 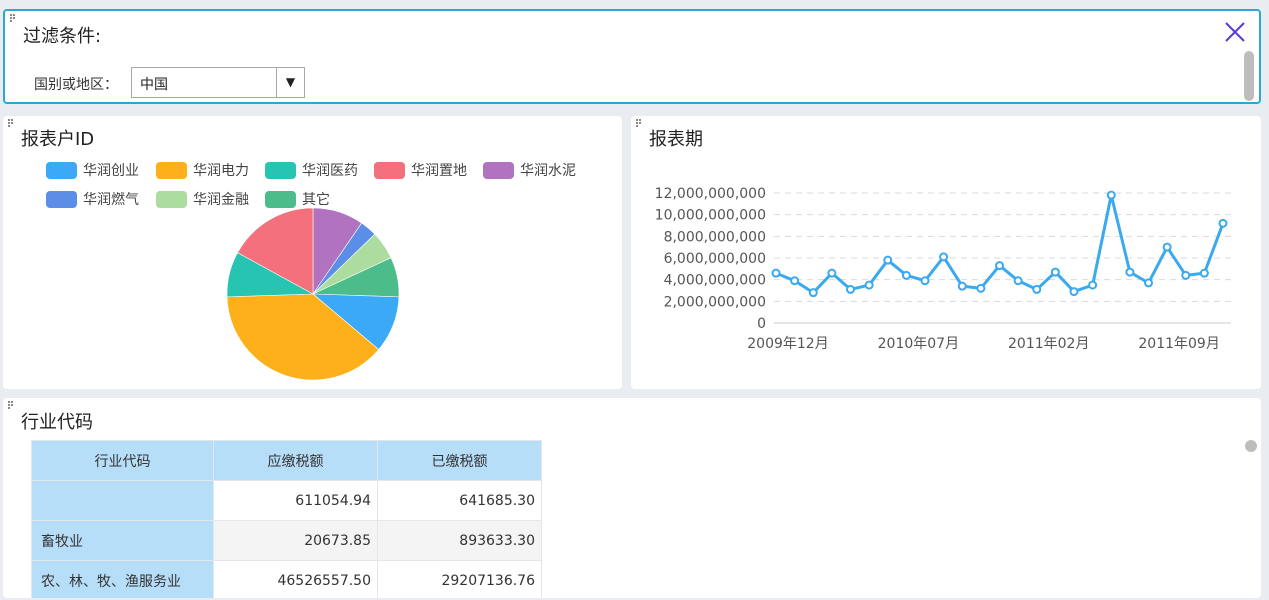 What do you see at coordinates (715, 237) in the screenshot?
I see `y-tick-label: 8,000,000,000` at bounding box center [715, 237].